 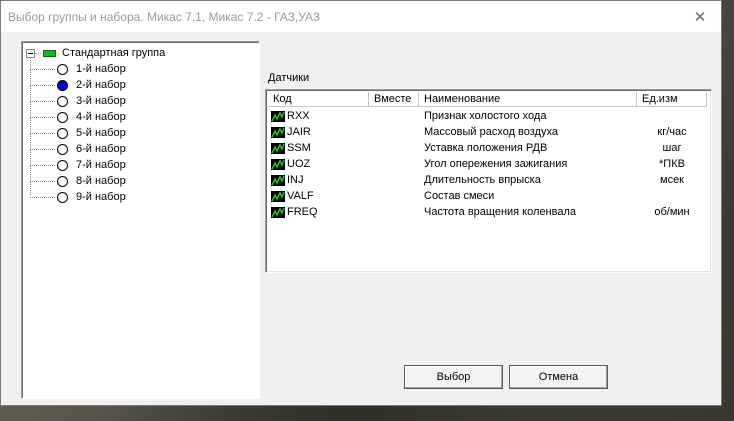 What do you see at coordinates (299, 164) in the screenshot?
I see `sensor-code: UOZ` at bounding box center [299, 164].